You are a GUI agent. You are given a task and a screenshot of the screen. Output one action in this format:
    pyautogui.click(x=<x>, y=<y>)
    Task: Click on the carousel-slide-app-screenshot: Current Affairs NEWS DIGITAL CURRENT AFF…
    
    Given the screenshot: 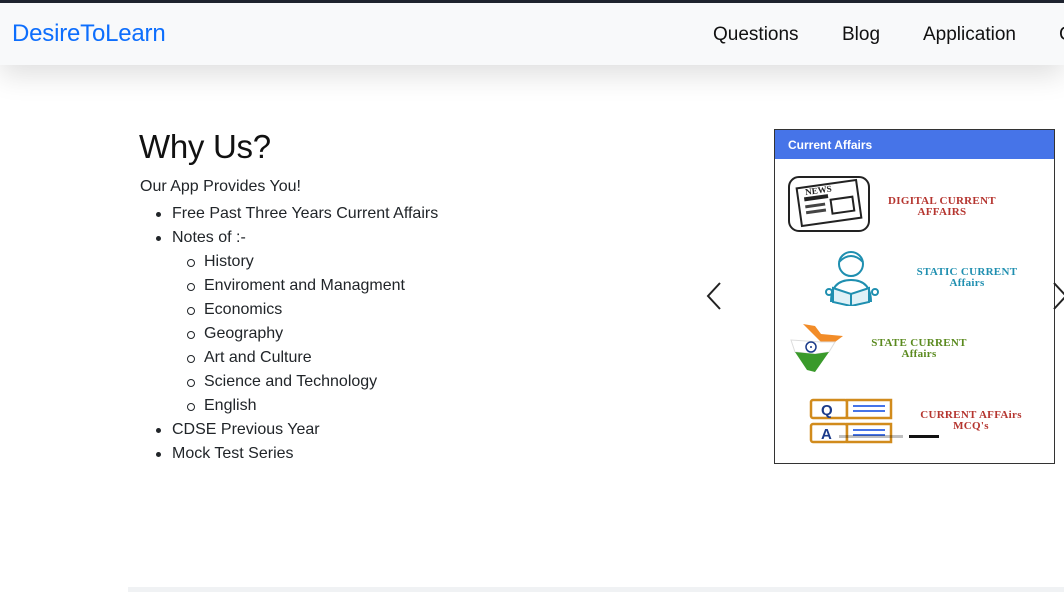 What is the action you would take?
    pyautogui.click(x=914, y=296)
    